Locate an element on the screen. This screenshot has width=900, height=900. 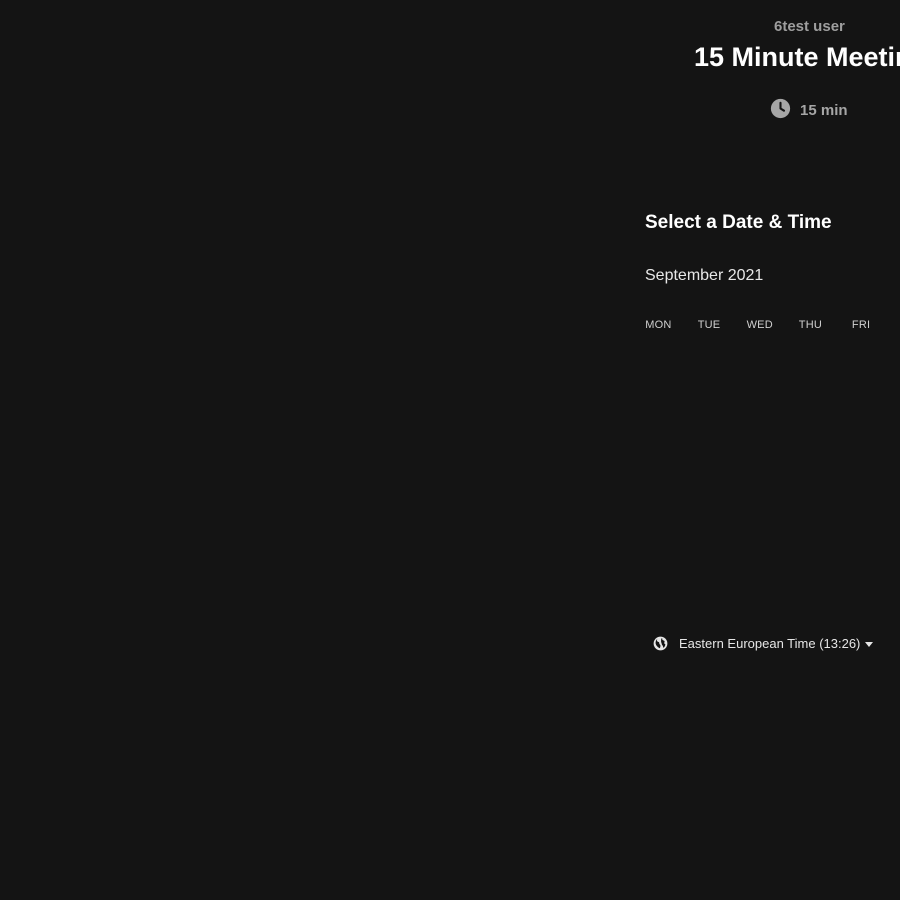
weekday-fri: FRI is located at coordinates (861, 325).